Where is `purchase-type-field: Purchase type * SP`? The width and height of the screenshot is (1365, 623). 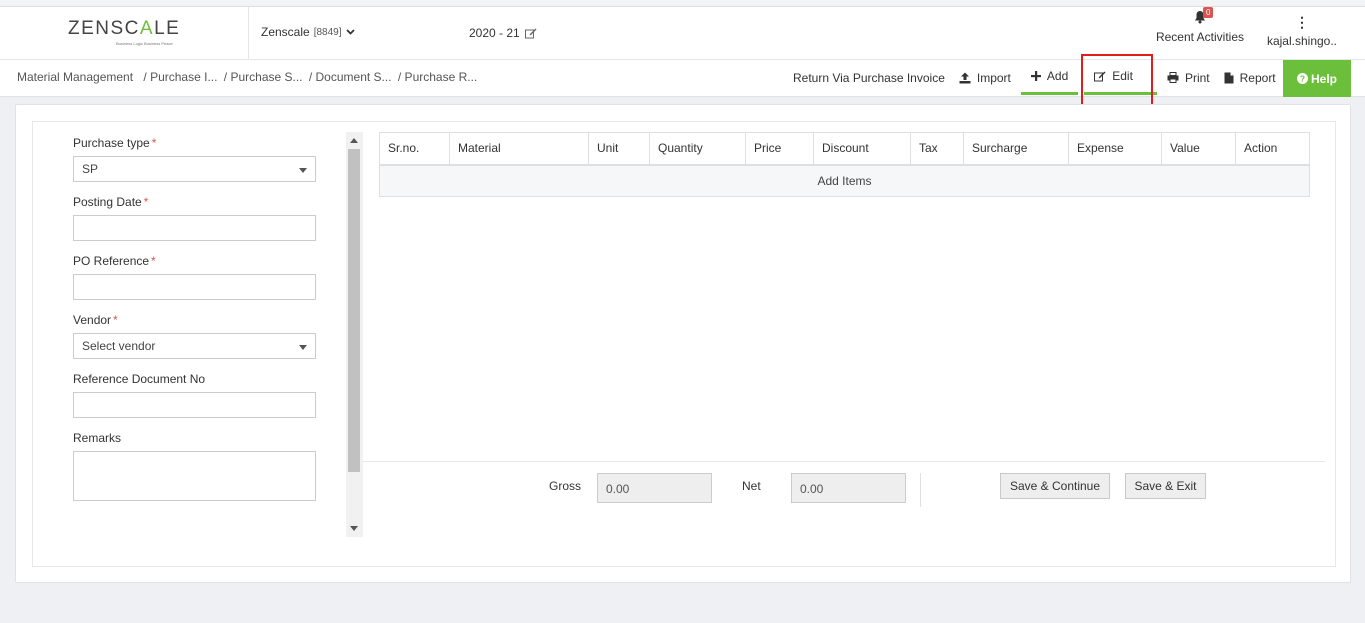 purchase-type-field: Purchase type * SP is located at coordinates (195, 159).